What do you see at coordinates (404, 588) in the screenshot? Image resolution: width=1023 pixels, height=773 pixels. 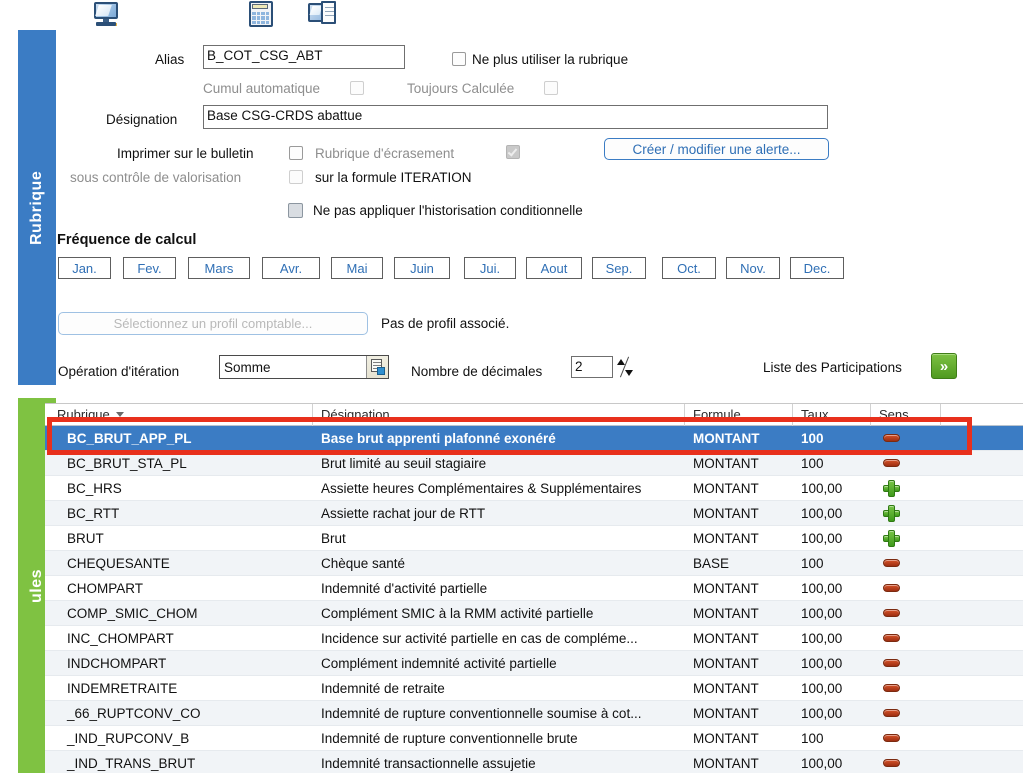 I see `cell-designation: Indemnité d'activité partielle` at bounding box center [404, 588].